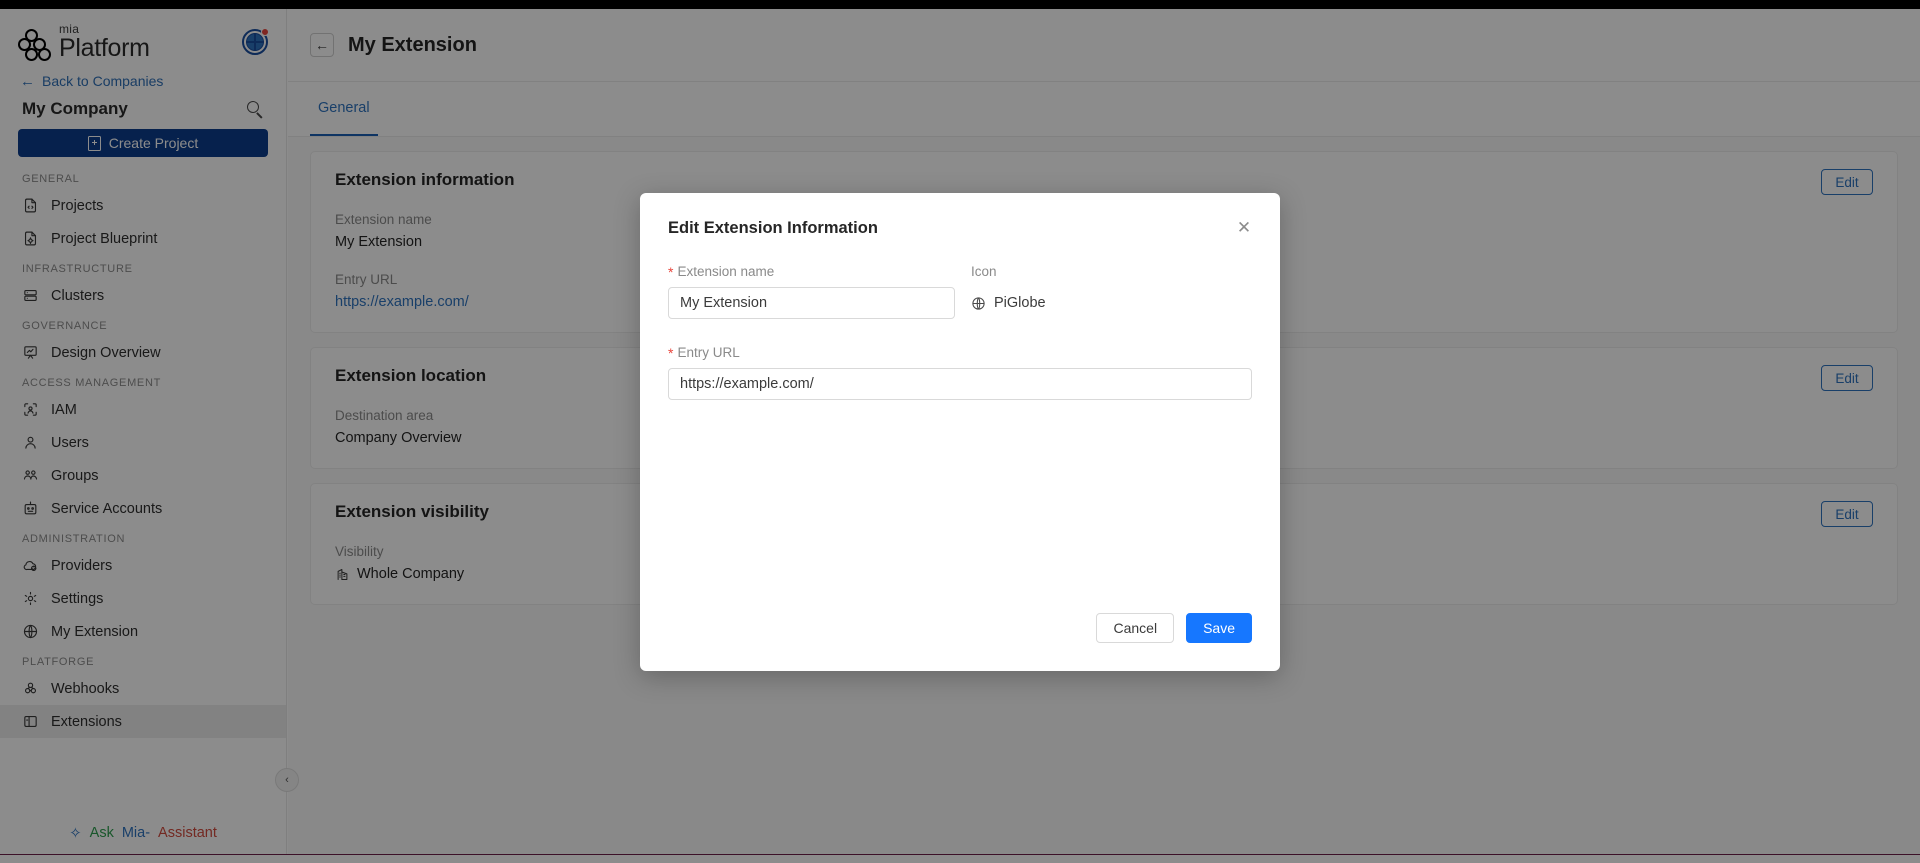 Image resolution: width=1920 pixels, height=863 pixels. I want to click on dialog-row-url: * Entry URL, so click(960, 372).